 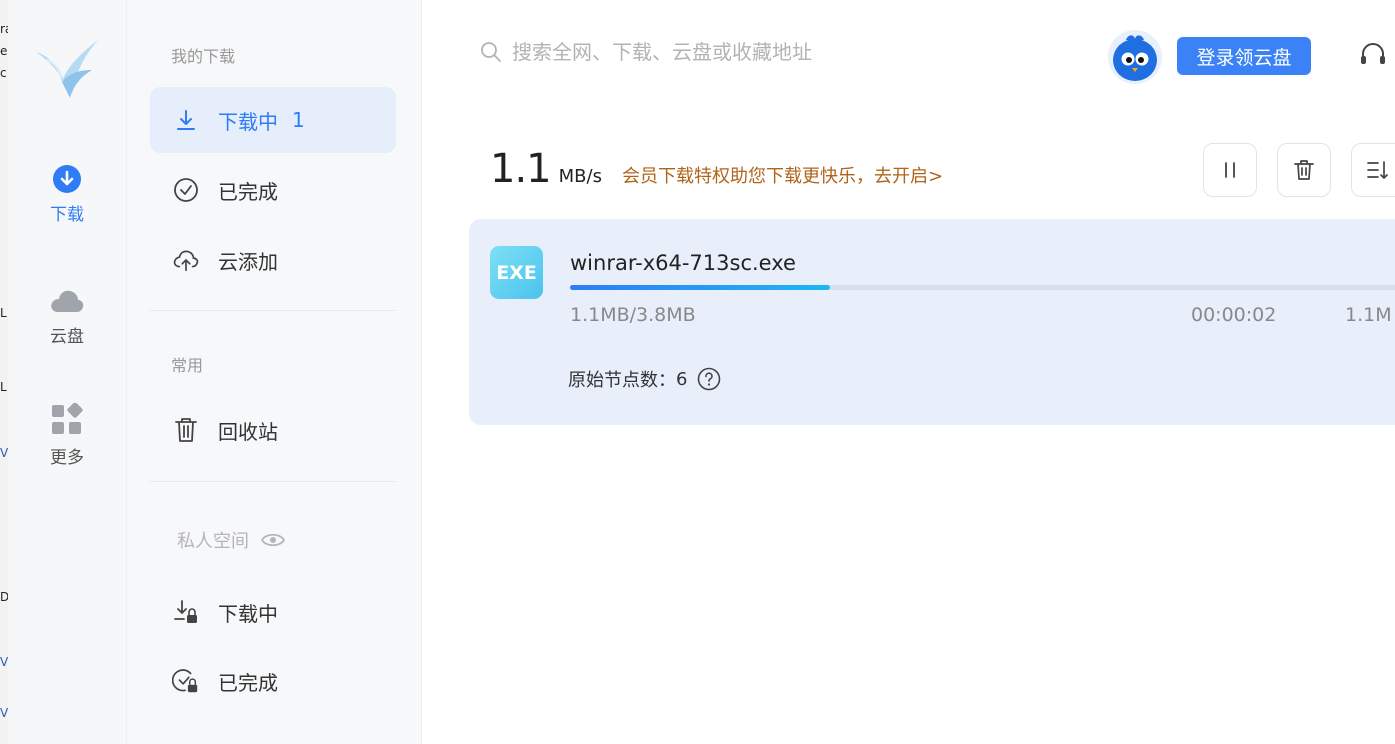 What do you see at coordinates (67, 418) in the screenshot?
I see `grid-icon` at bounding box center [67, 418].